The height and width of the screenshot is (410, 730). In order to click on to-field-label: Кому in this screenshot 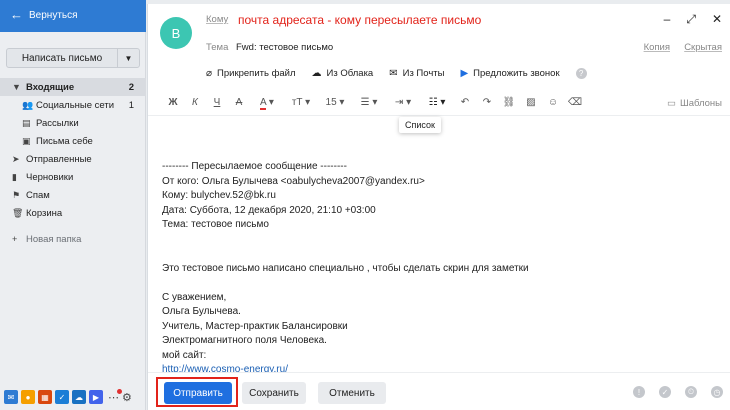, I will do `click(217, 19)`.